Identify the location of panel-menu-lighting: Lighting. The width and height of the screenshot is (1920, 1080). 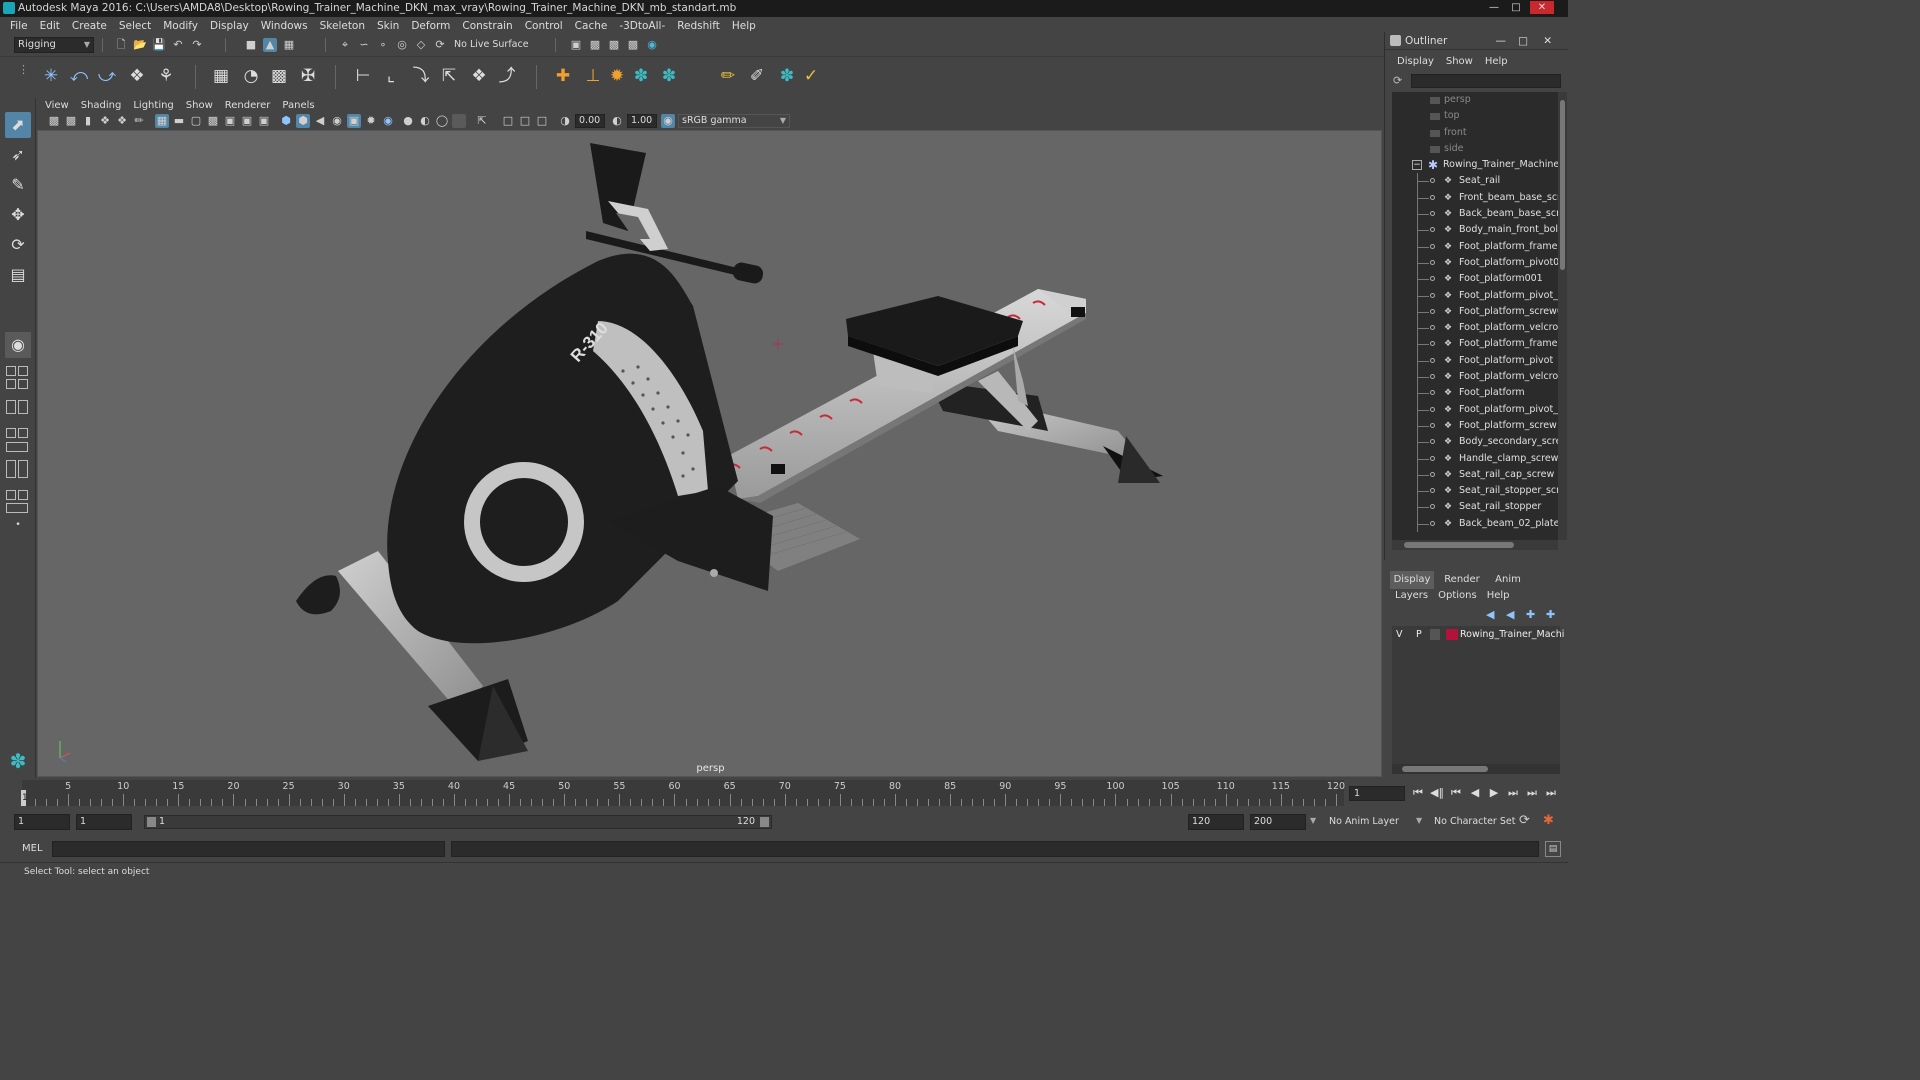
(153, 105).